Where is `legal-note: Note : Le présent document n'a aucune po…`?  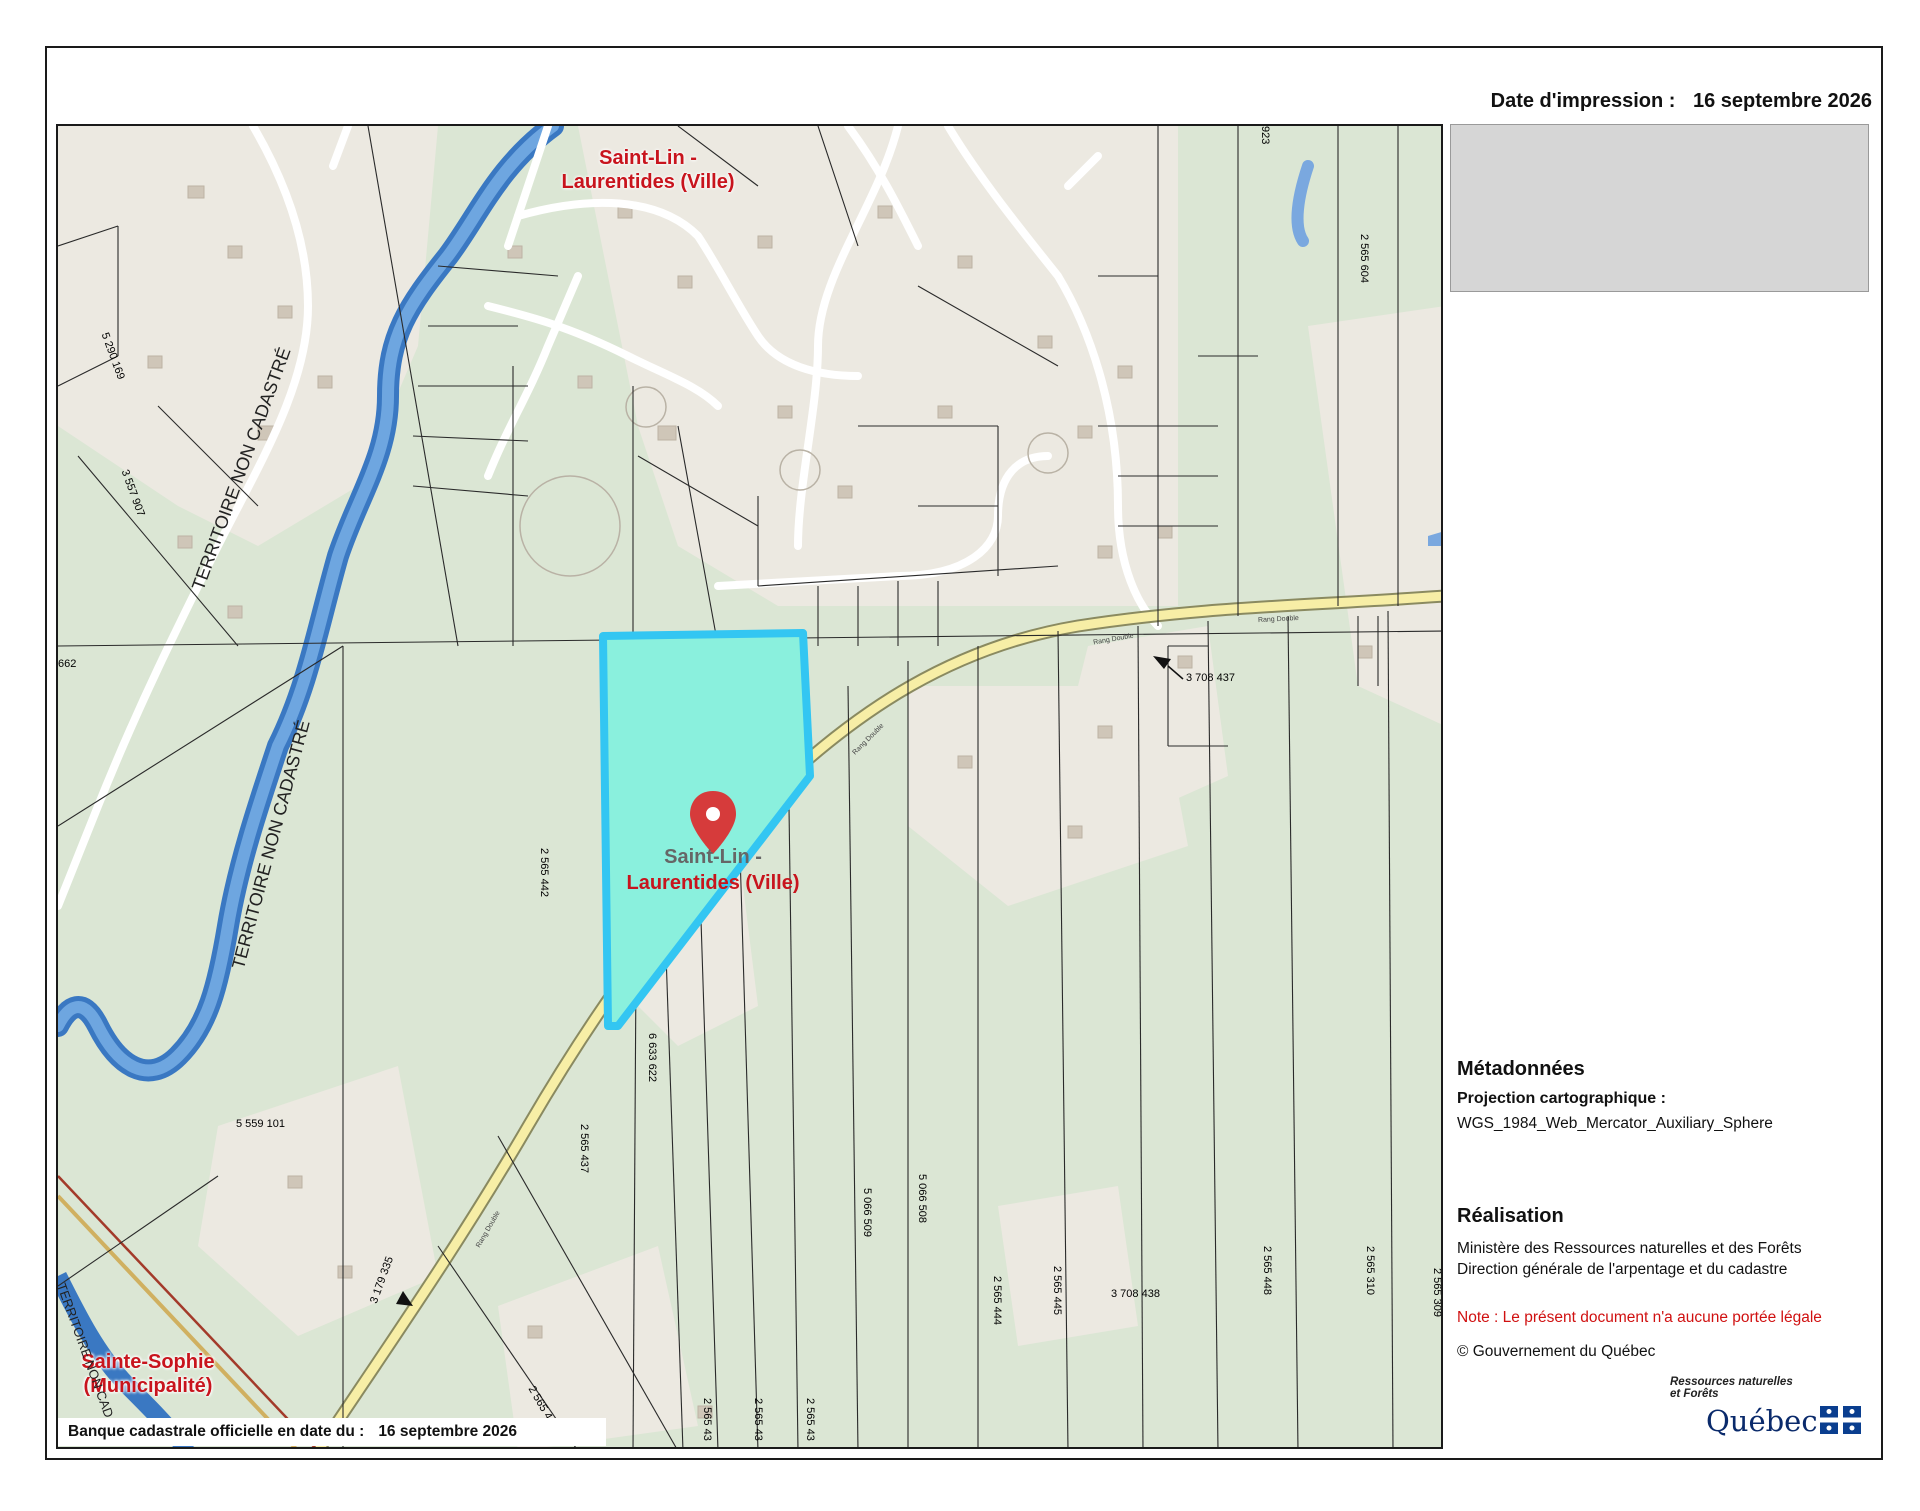
legal-note: Note : Le présent document n'a aucune po… is located at coordinates (1639, 1317).